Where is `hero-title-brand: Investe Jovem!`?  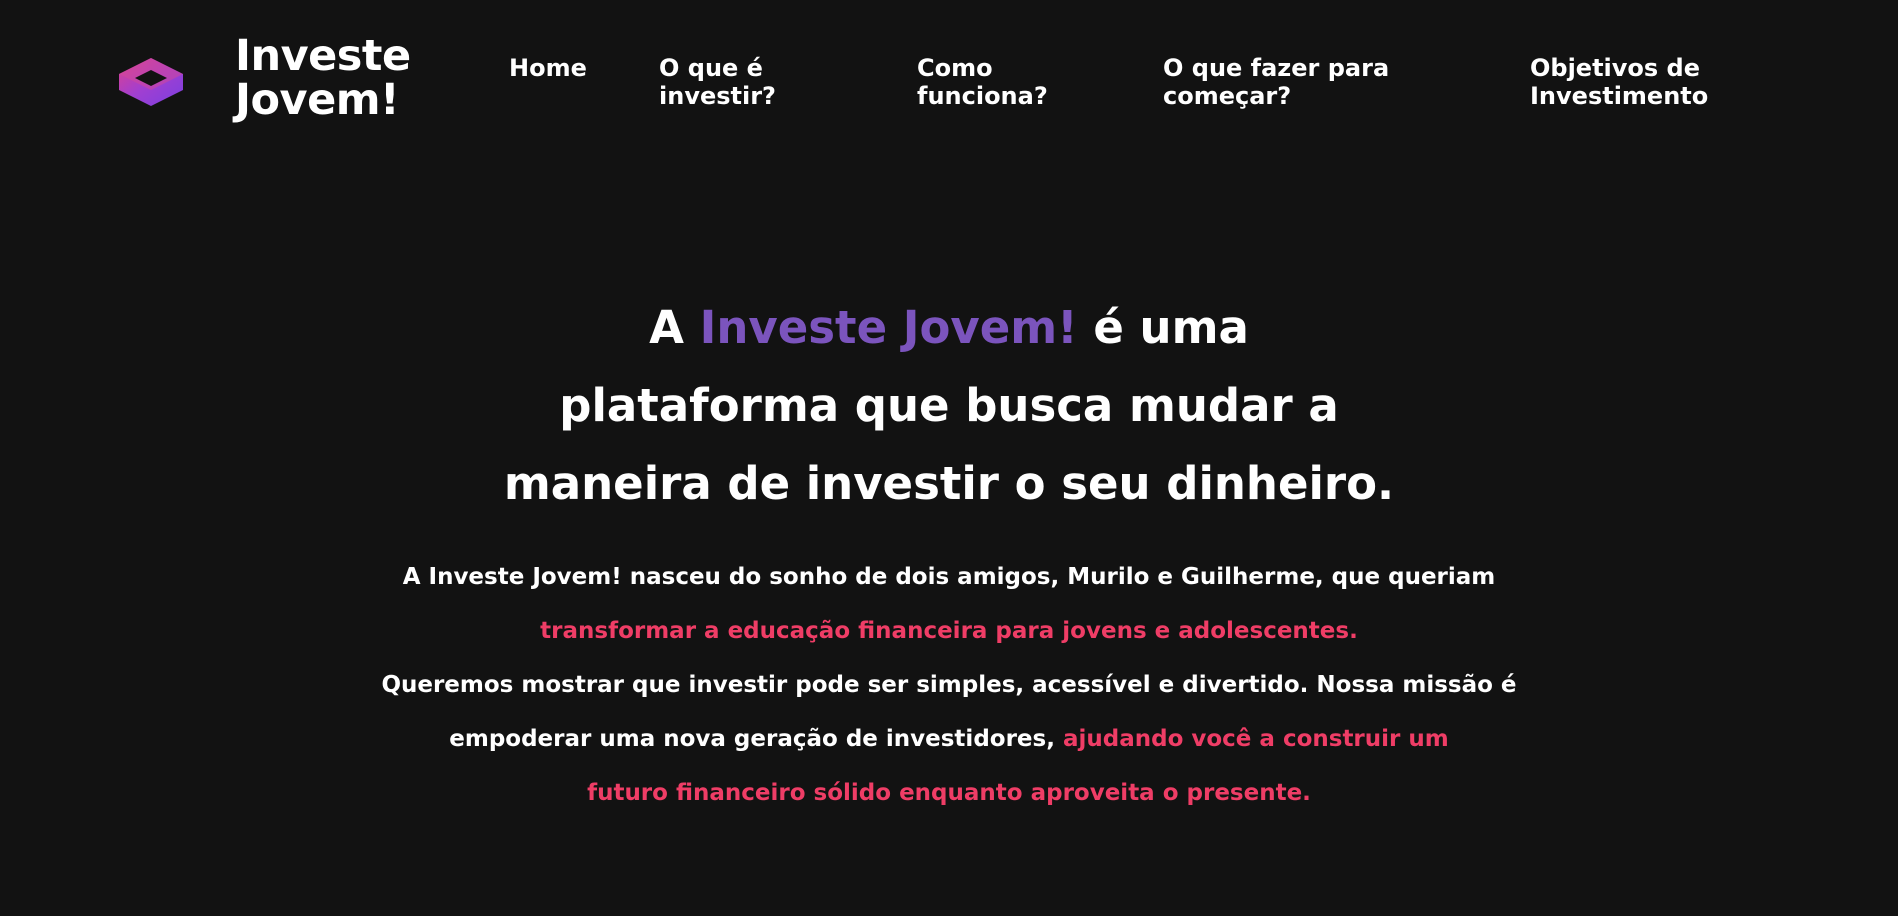 hero-title-brand: Investe Jovem! is located at coordinates (888, 327).